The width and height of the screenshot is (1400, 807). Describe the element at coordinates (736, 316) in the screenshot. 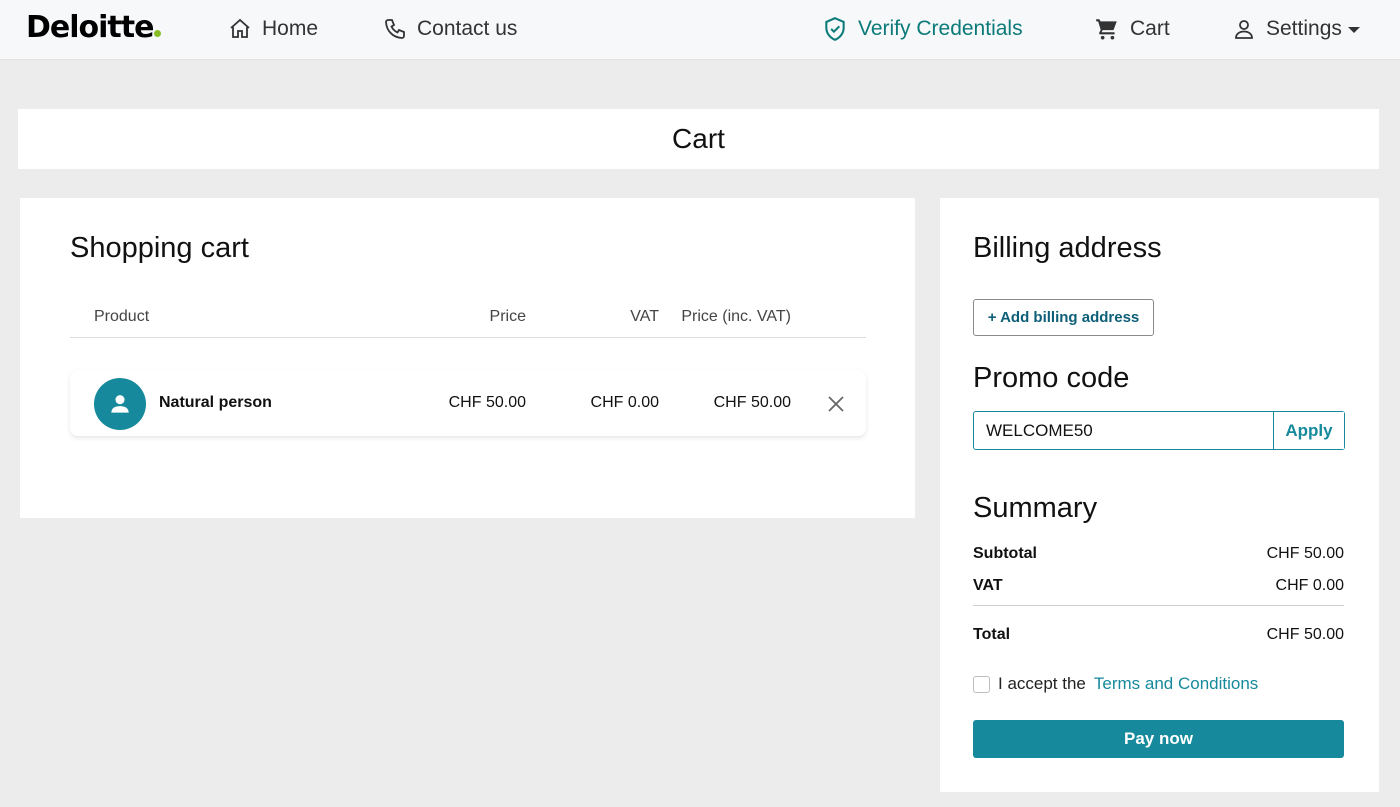

I see `col-price-inc-vat: Price (inc. VAT)` at that location.